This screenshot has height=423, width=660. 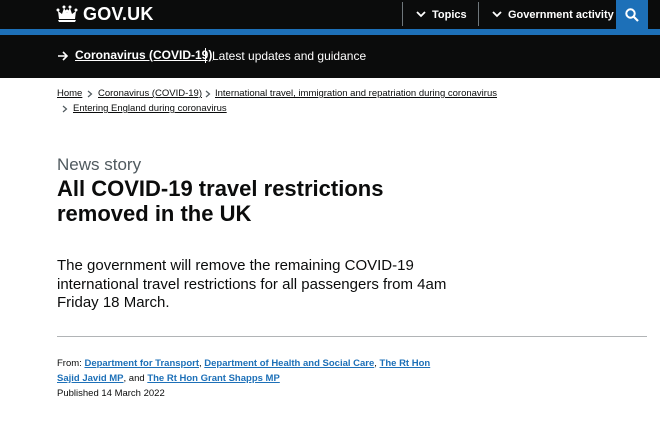 I want to click on org-link-dhsc: Department of Health and Social Care, so click(x=289, y=363).